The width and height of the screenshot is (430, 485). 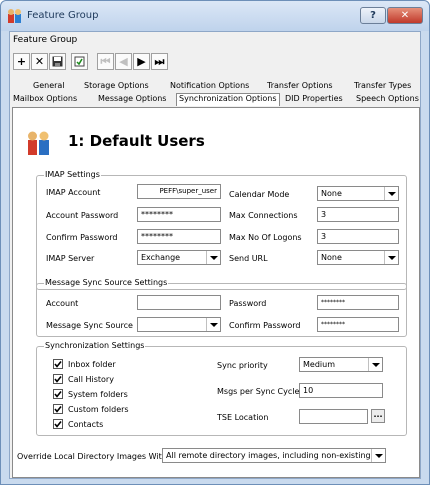 I want to click on window-title: Feature Group, so click(x=63, y=15).